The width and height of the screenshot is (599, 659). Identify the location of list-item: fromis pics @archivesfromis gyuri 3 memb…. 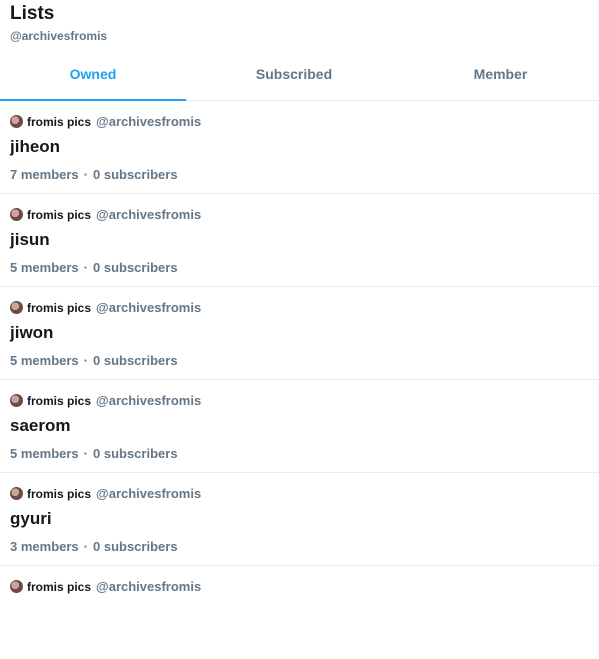
(299, 519).